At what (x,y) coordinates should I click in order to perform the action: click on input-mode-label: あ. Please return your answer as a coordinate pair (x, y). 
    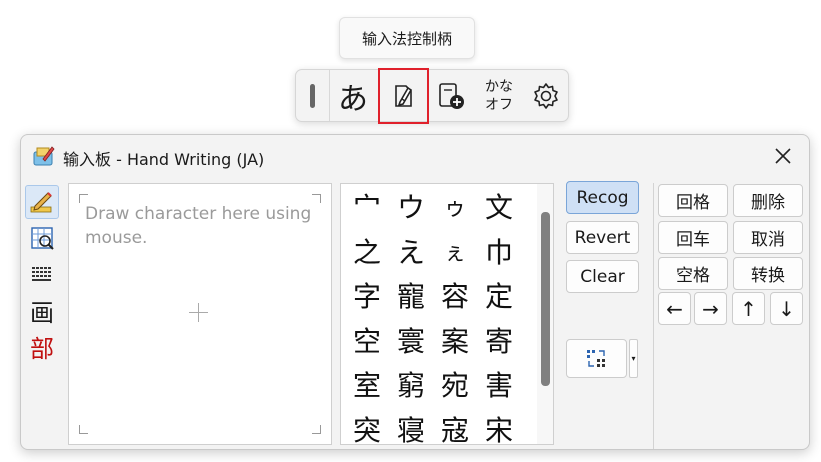
    Looking at the image, I should click on (353, 99).